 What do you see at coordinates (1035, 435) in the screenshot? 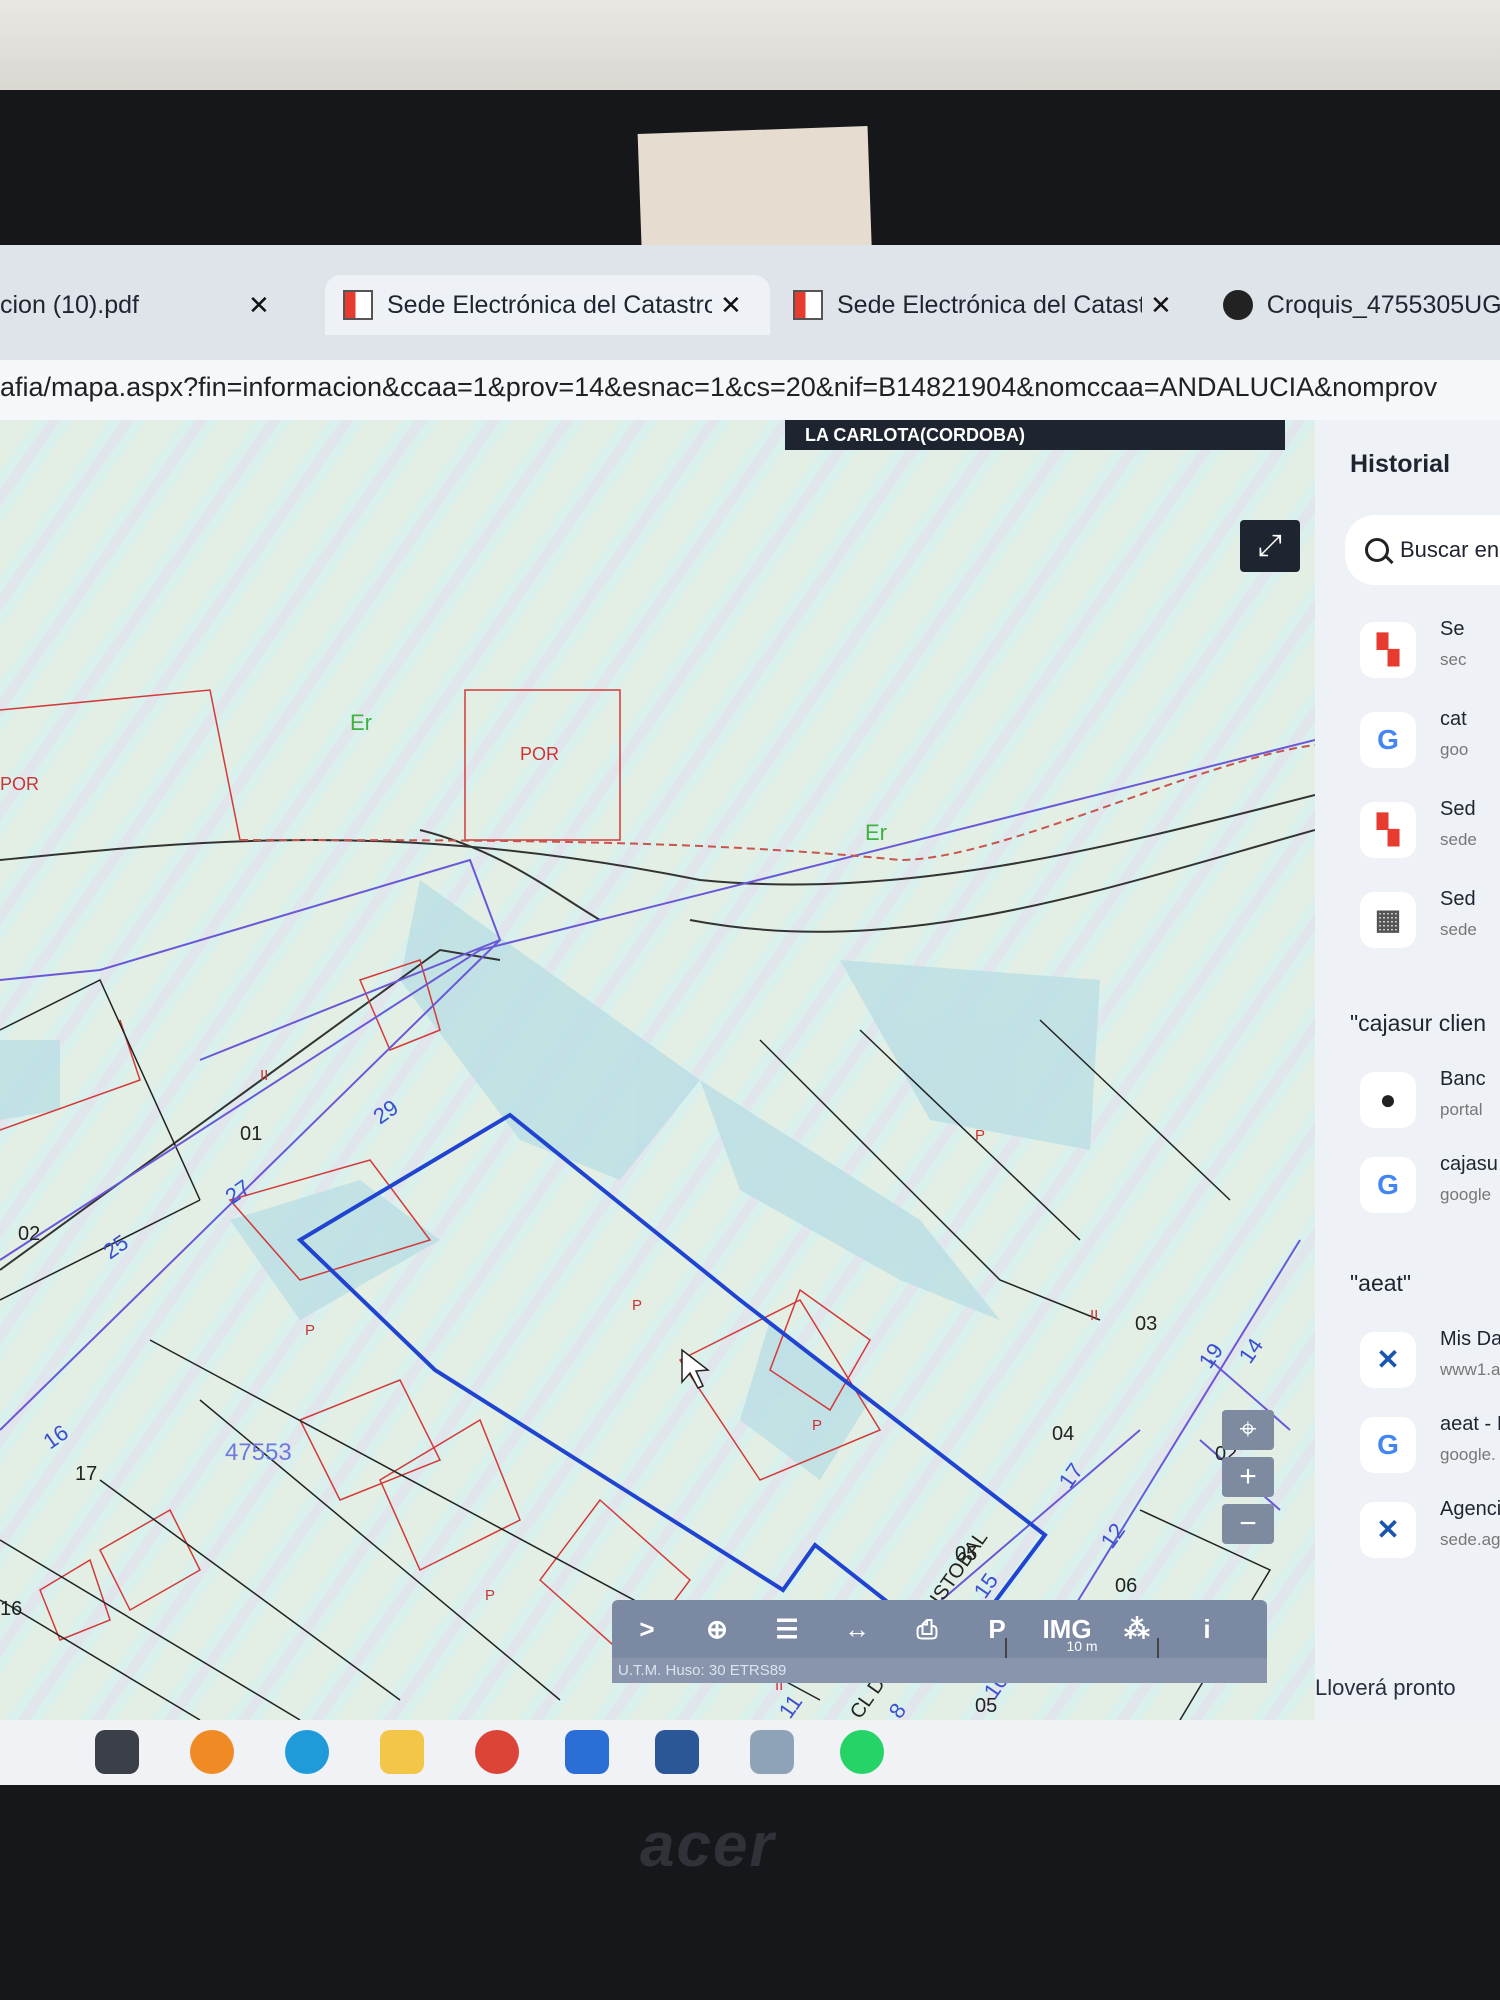
I see `map-location-title: LA CARLOTA(CORDOBA)` at bounding box center [1035, 435].